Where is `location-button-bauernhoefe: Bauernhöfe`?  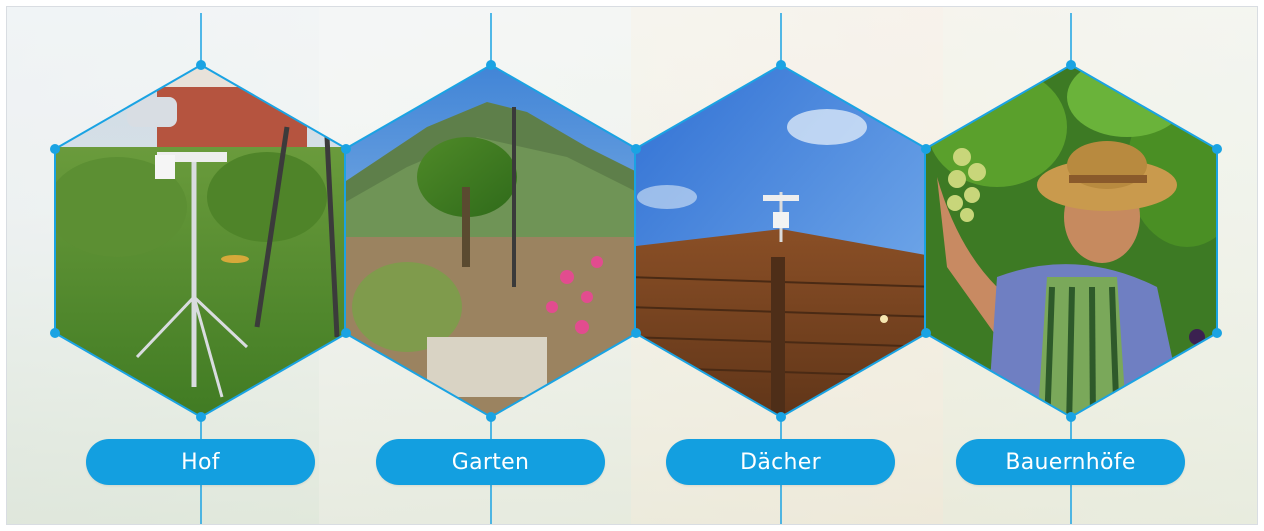 location-button-bauernhoefe: Bauernhöfe is located at coordinates (1070, 462).